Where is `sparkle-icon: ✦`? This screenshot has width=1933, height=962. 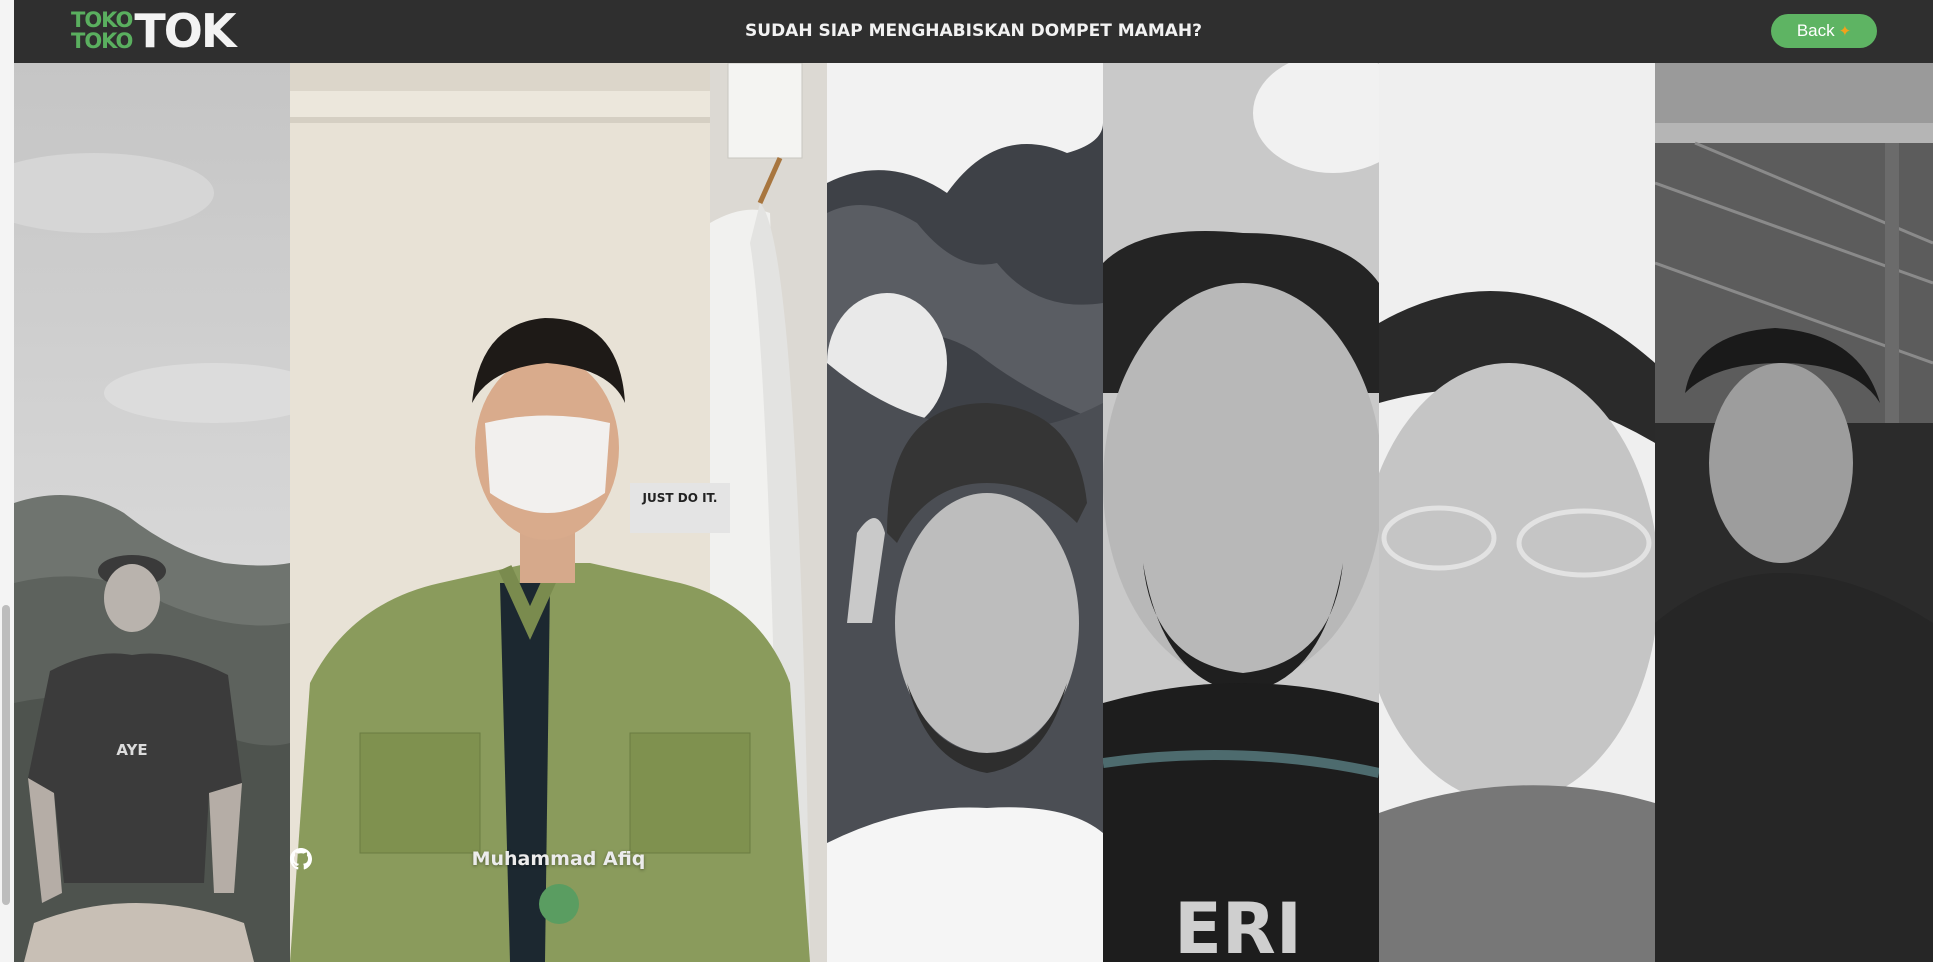 sparkle-icon: ✦ is located at coordinates (1845, 31).